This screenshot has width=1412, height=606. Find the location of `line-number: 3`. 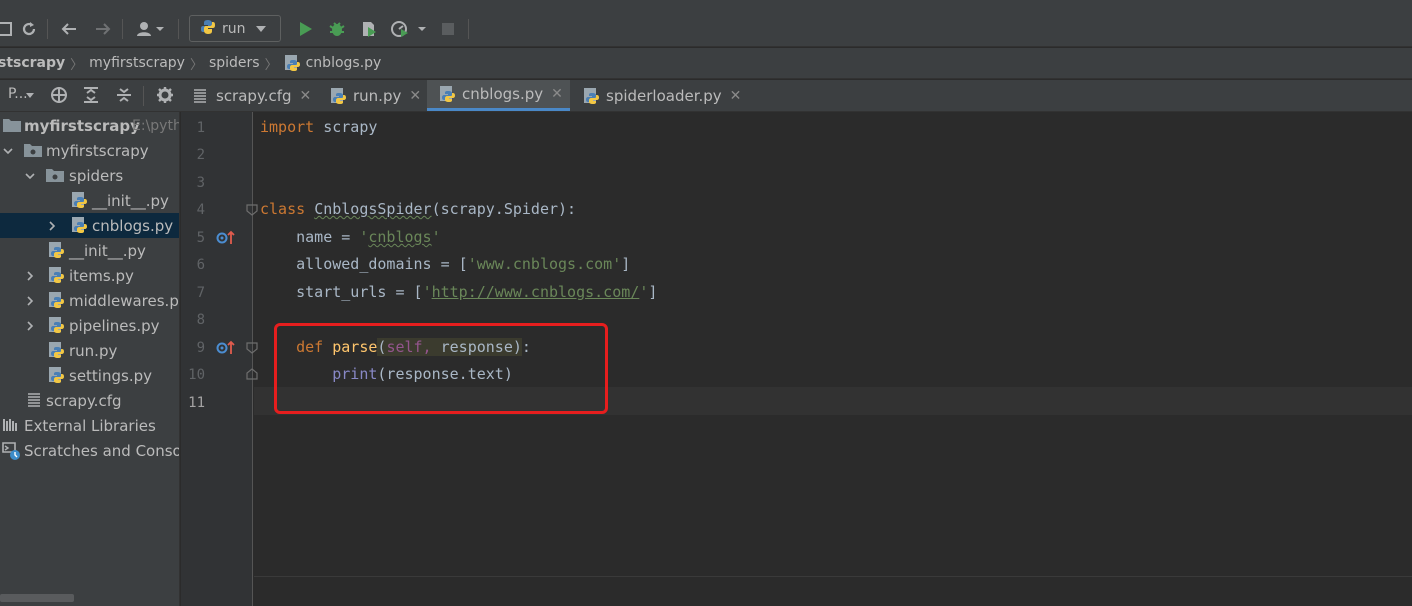

line-number: 3 is located at coordinates (200, 183).